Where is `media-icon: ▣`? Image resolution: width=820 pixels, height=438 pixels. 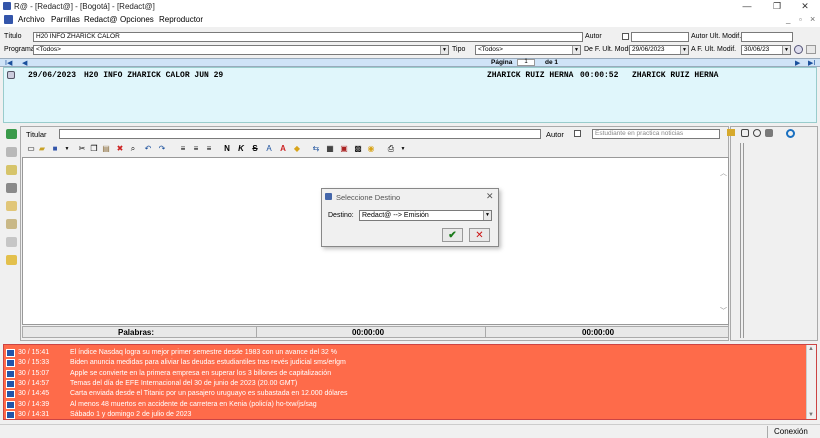 media-icon: ▣ is located at coordinates (344, 149).